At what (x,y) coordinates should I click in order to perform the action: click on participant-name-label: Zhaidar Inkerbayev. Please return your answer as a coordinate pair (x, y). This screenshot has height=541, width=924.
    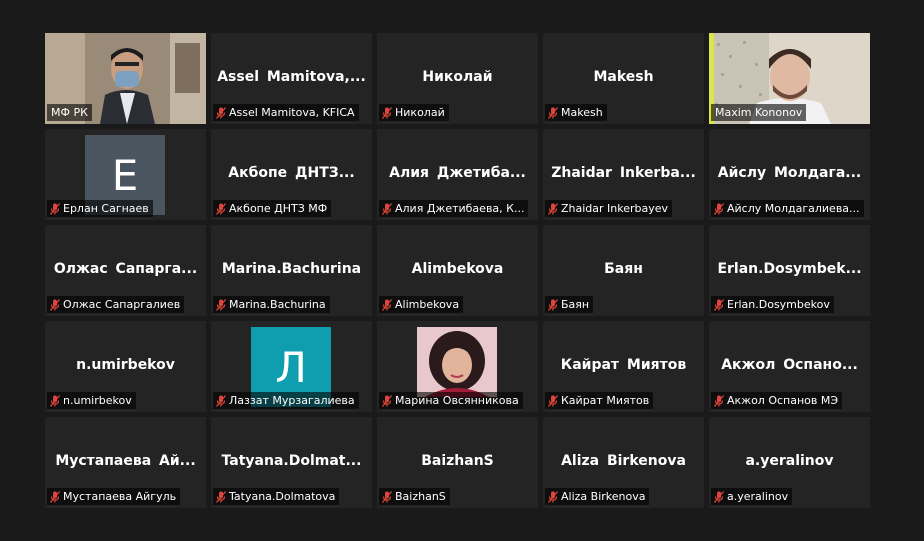
    Looking at the image, I should click on (615, 208).